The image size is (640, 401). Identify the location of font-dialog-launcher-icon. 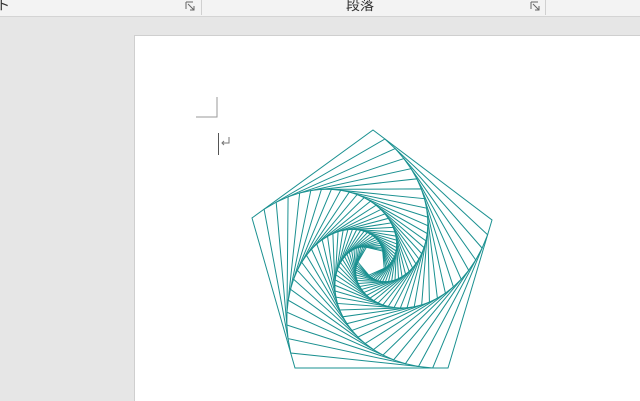
(190, 6).